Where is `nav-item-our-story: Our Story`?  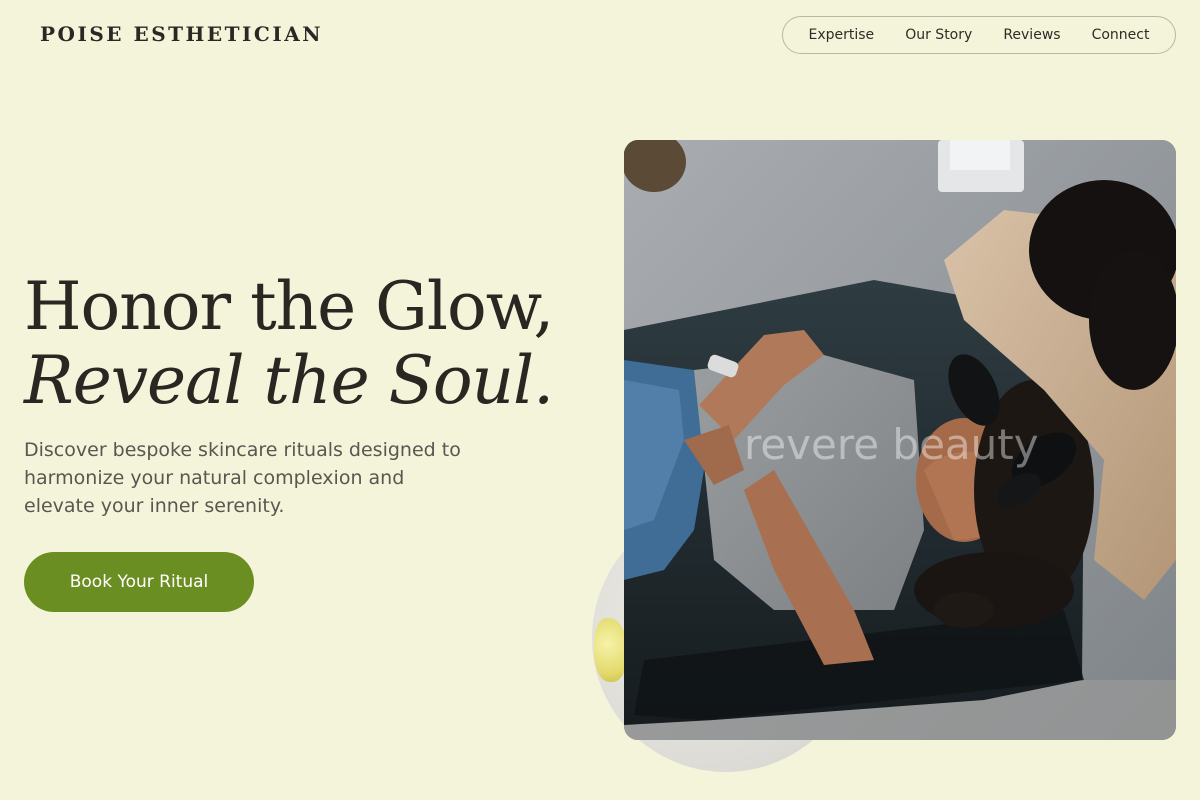 nav-item-our-story: Our Story is located at coordinates (938, 35).